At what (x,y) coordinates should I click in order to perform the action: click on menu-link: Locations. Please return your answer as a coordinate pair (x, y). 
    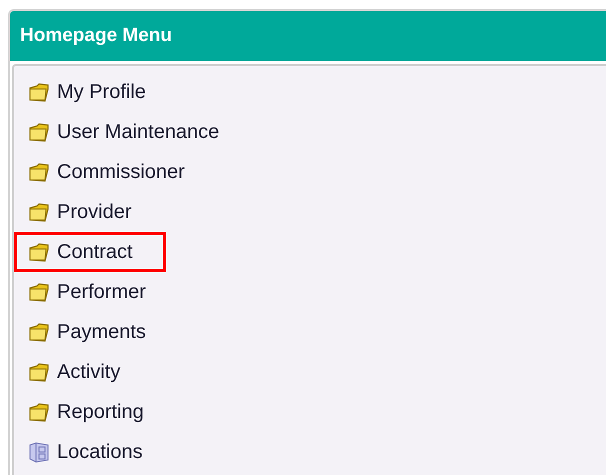
    Looking at the image, I should click on (100, 452).